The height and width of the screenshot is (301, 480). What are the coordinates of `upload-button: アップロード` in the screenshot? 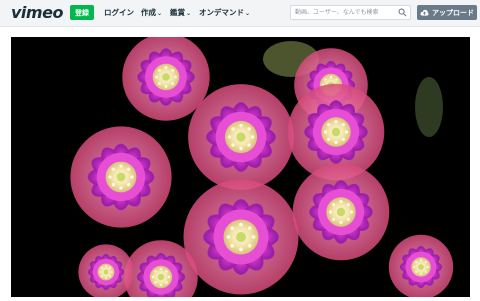 It's located at (447, 12).